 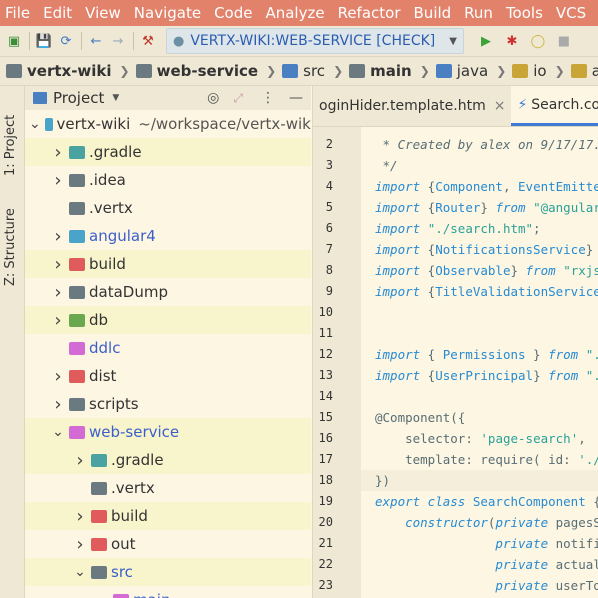 I want to click on breadcrumb-item-main: main ❯, so click(x=389, y=71).